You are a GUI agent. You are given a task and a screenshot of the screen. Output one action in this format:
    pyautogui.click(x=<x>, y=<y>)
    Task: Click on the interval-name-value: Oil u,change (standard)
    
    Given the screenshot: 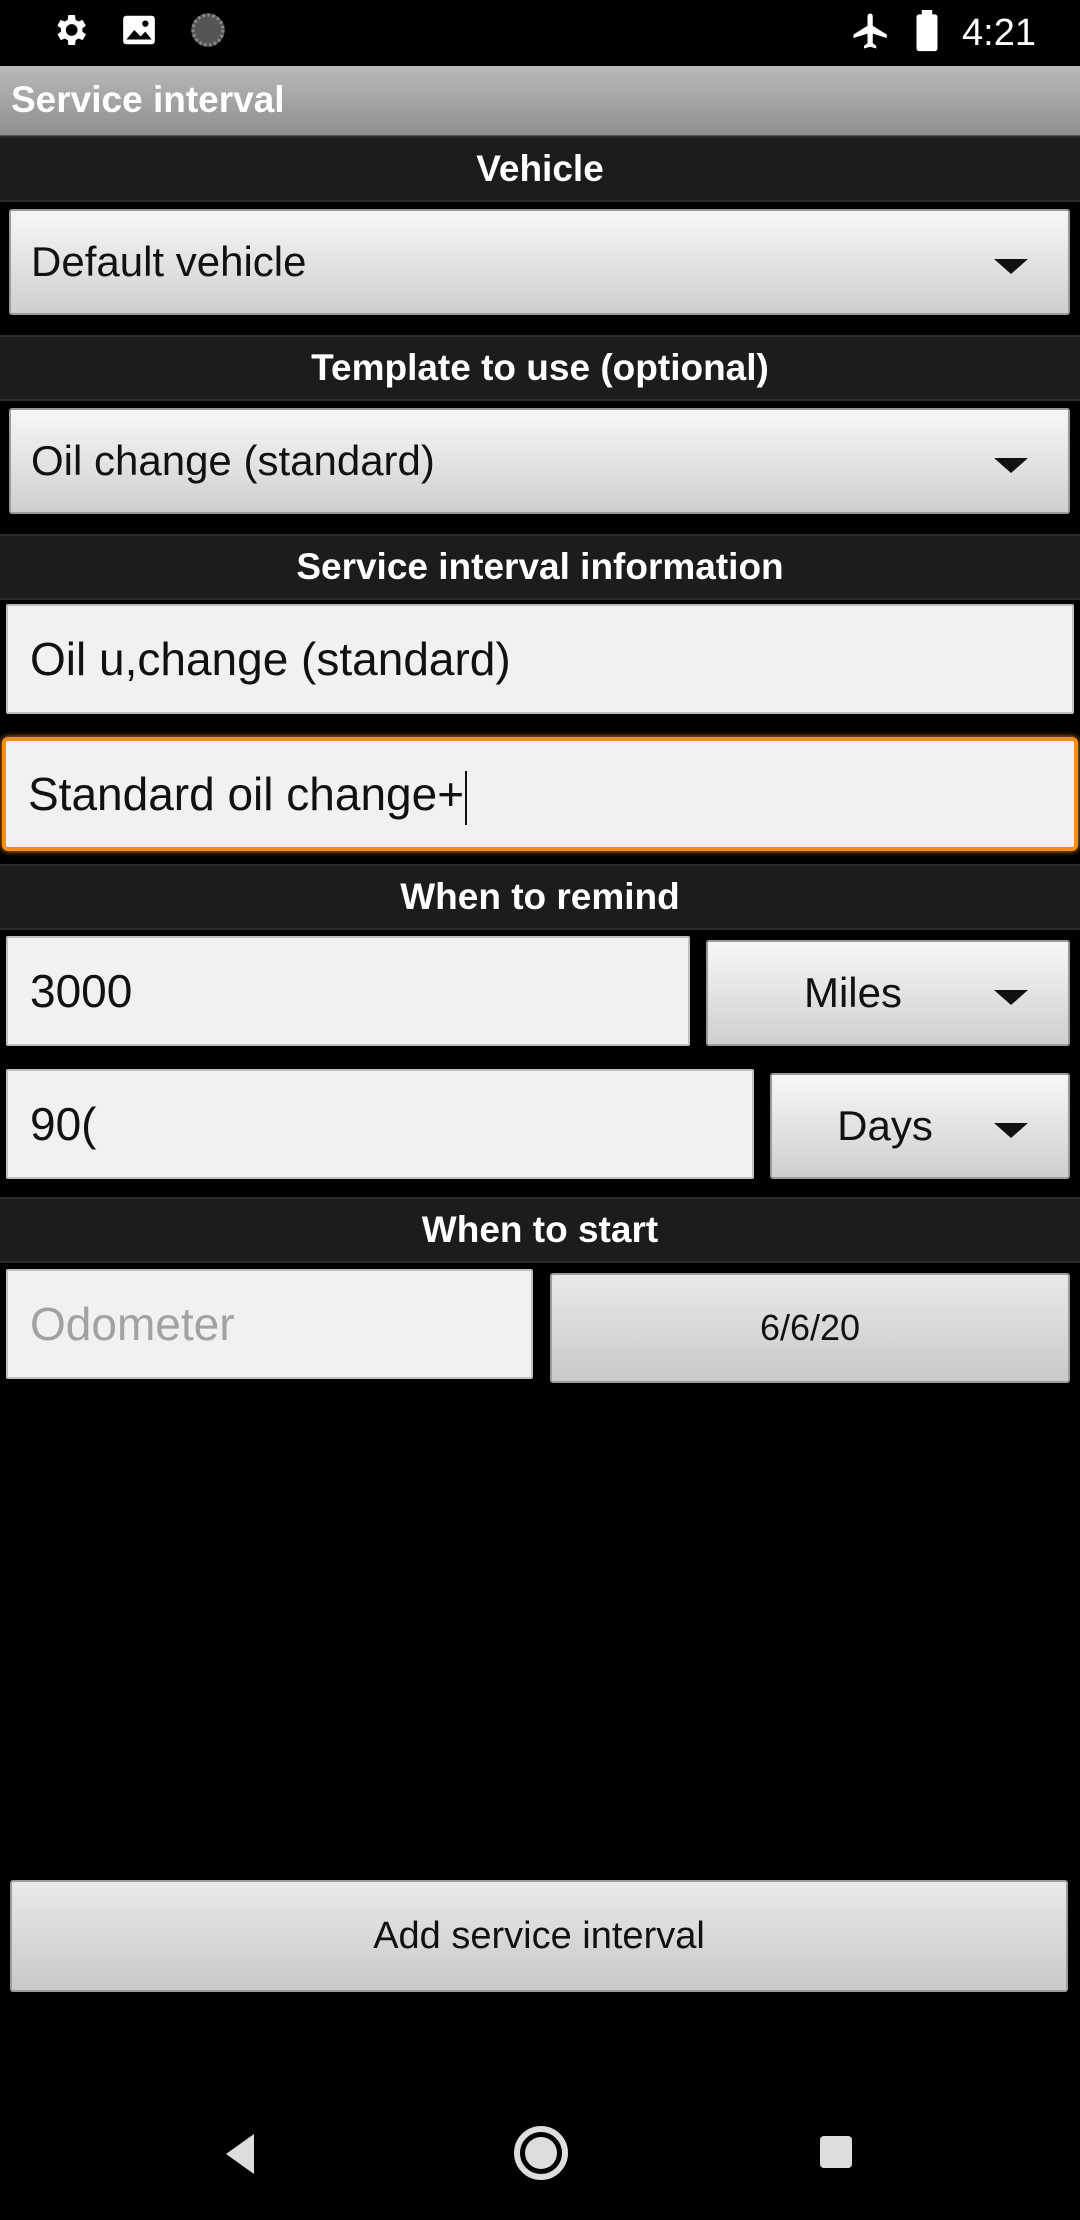 What is the action you would take?
    pyautogui.click(x=270, y=659)
    